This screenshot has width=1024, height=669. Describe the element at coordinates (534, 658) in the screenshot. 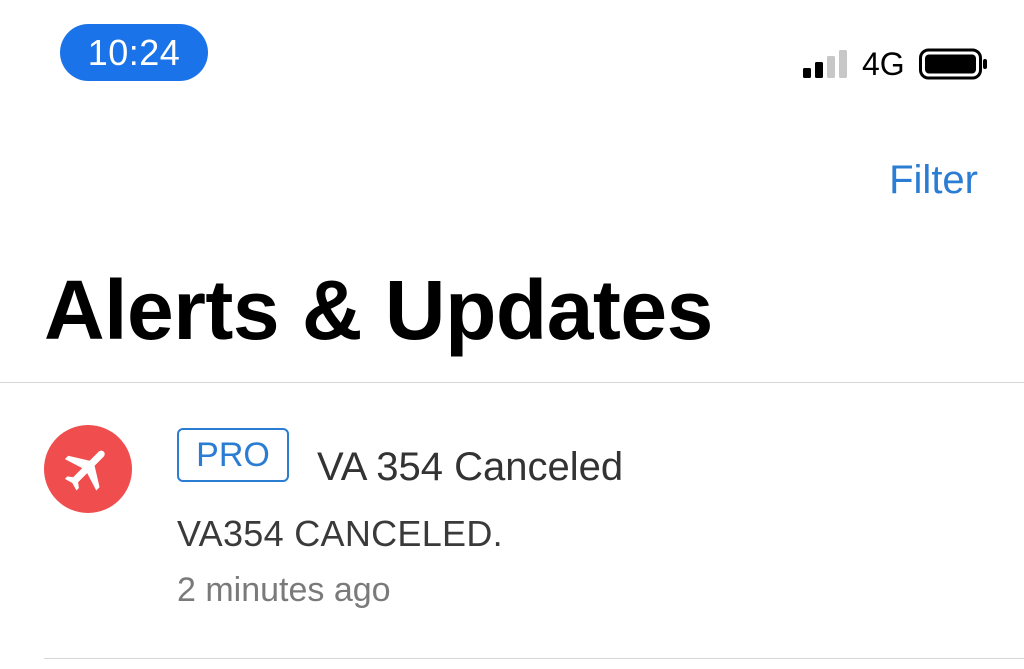

I see `divider` at that location.